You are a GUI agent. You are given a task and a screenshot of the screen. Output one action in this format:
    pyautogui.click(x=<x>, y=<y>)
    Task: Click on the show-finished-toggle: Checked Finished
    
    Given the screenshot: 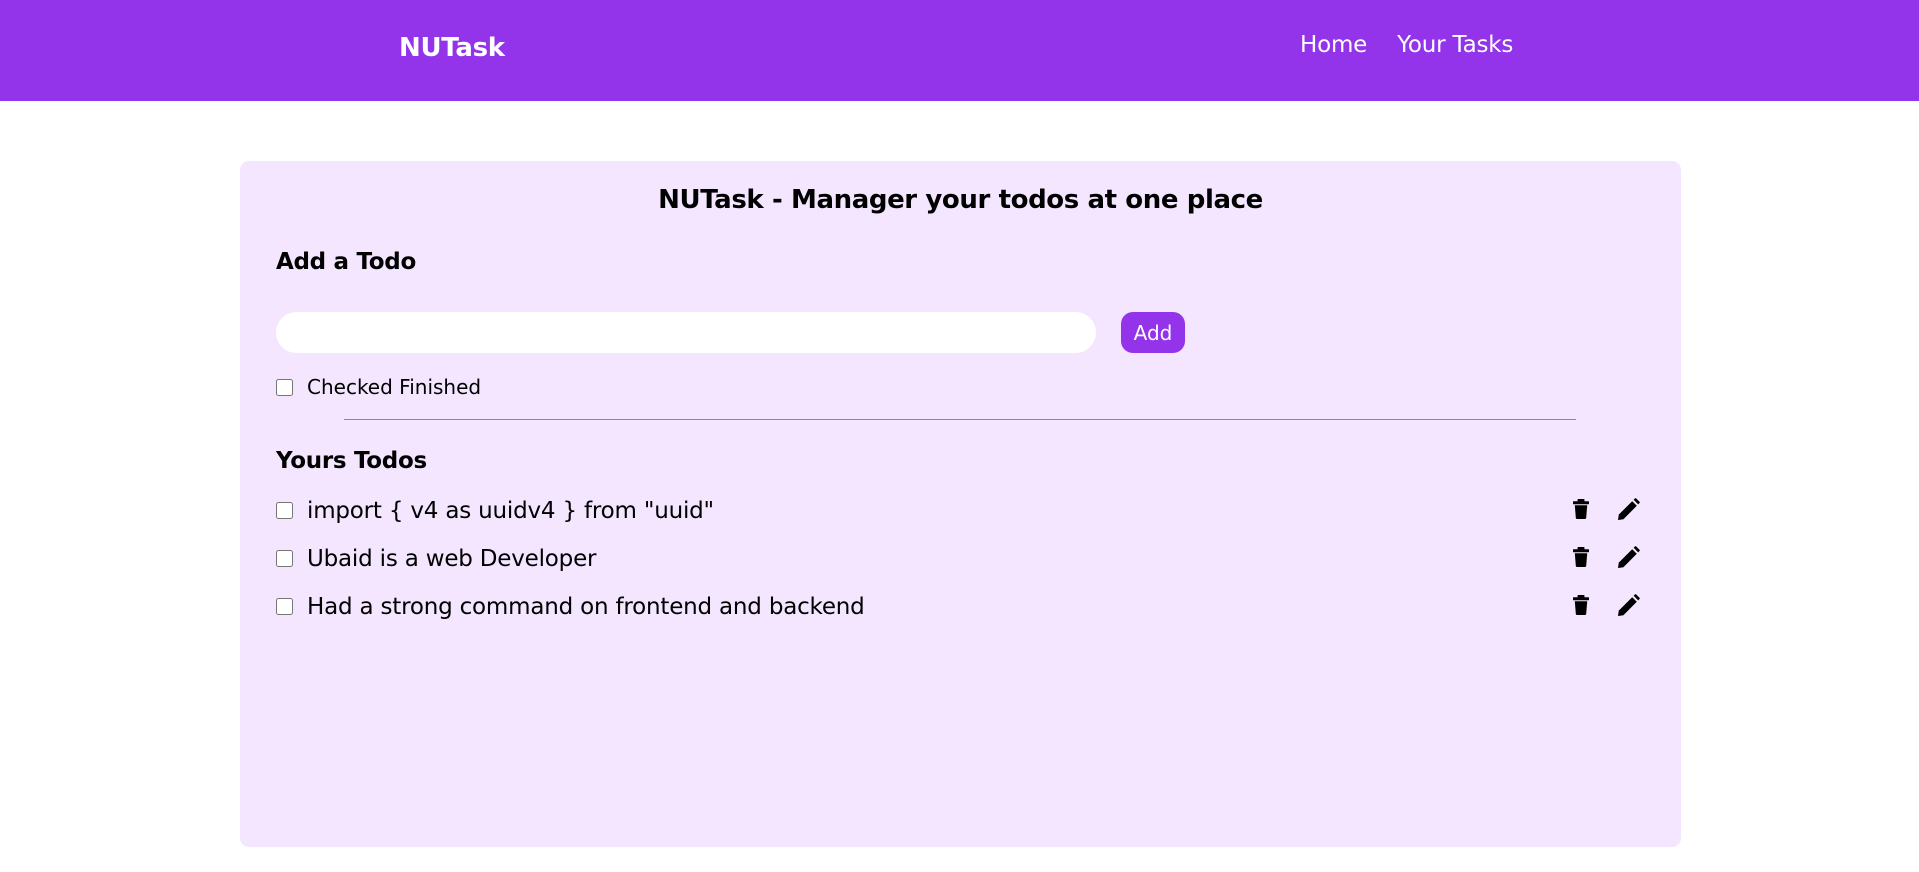 What is the action you would take?
    pyautogui.click(x=406, y=387)
    